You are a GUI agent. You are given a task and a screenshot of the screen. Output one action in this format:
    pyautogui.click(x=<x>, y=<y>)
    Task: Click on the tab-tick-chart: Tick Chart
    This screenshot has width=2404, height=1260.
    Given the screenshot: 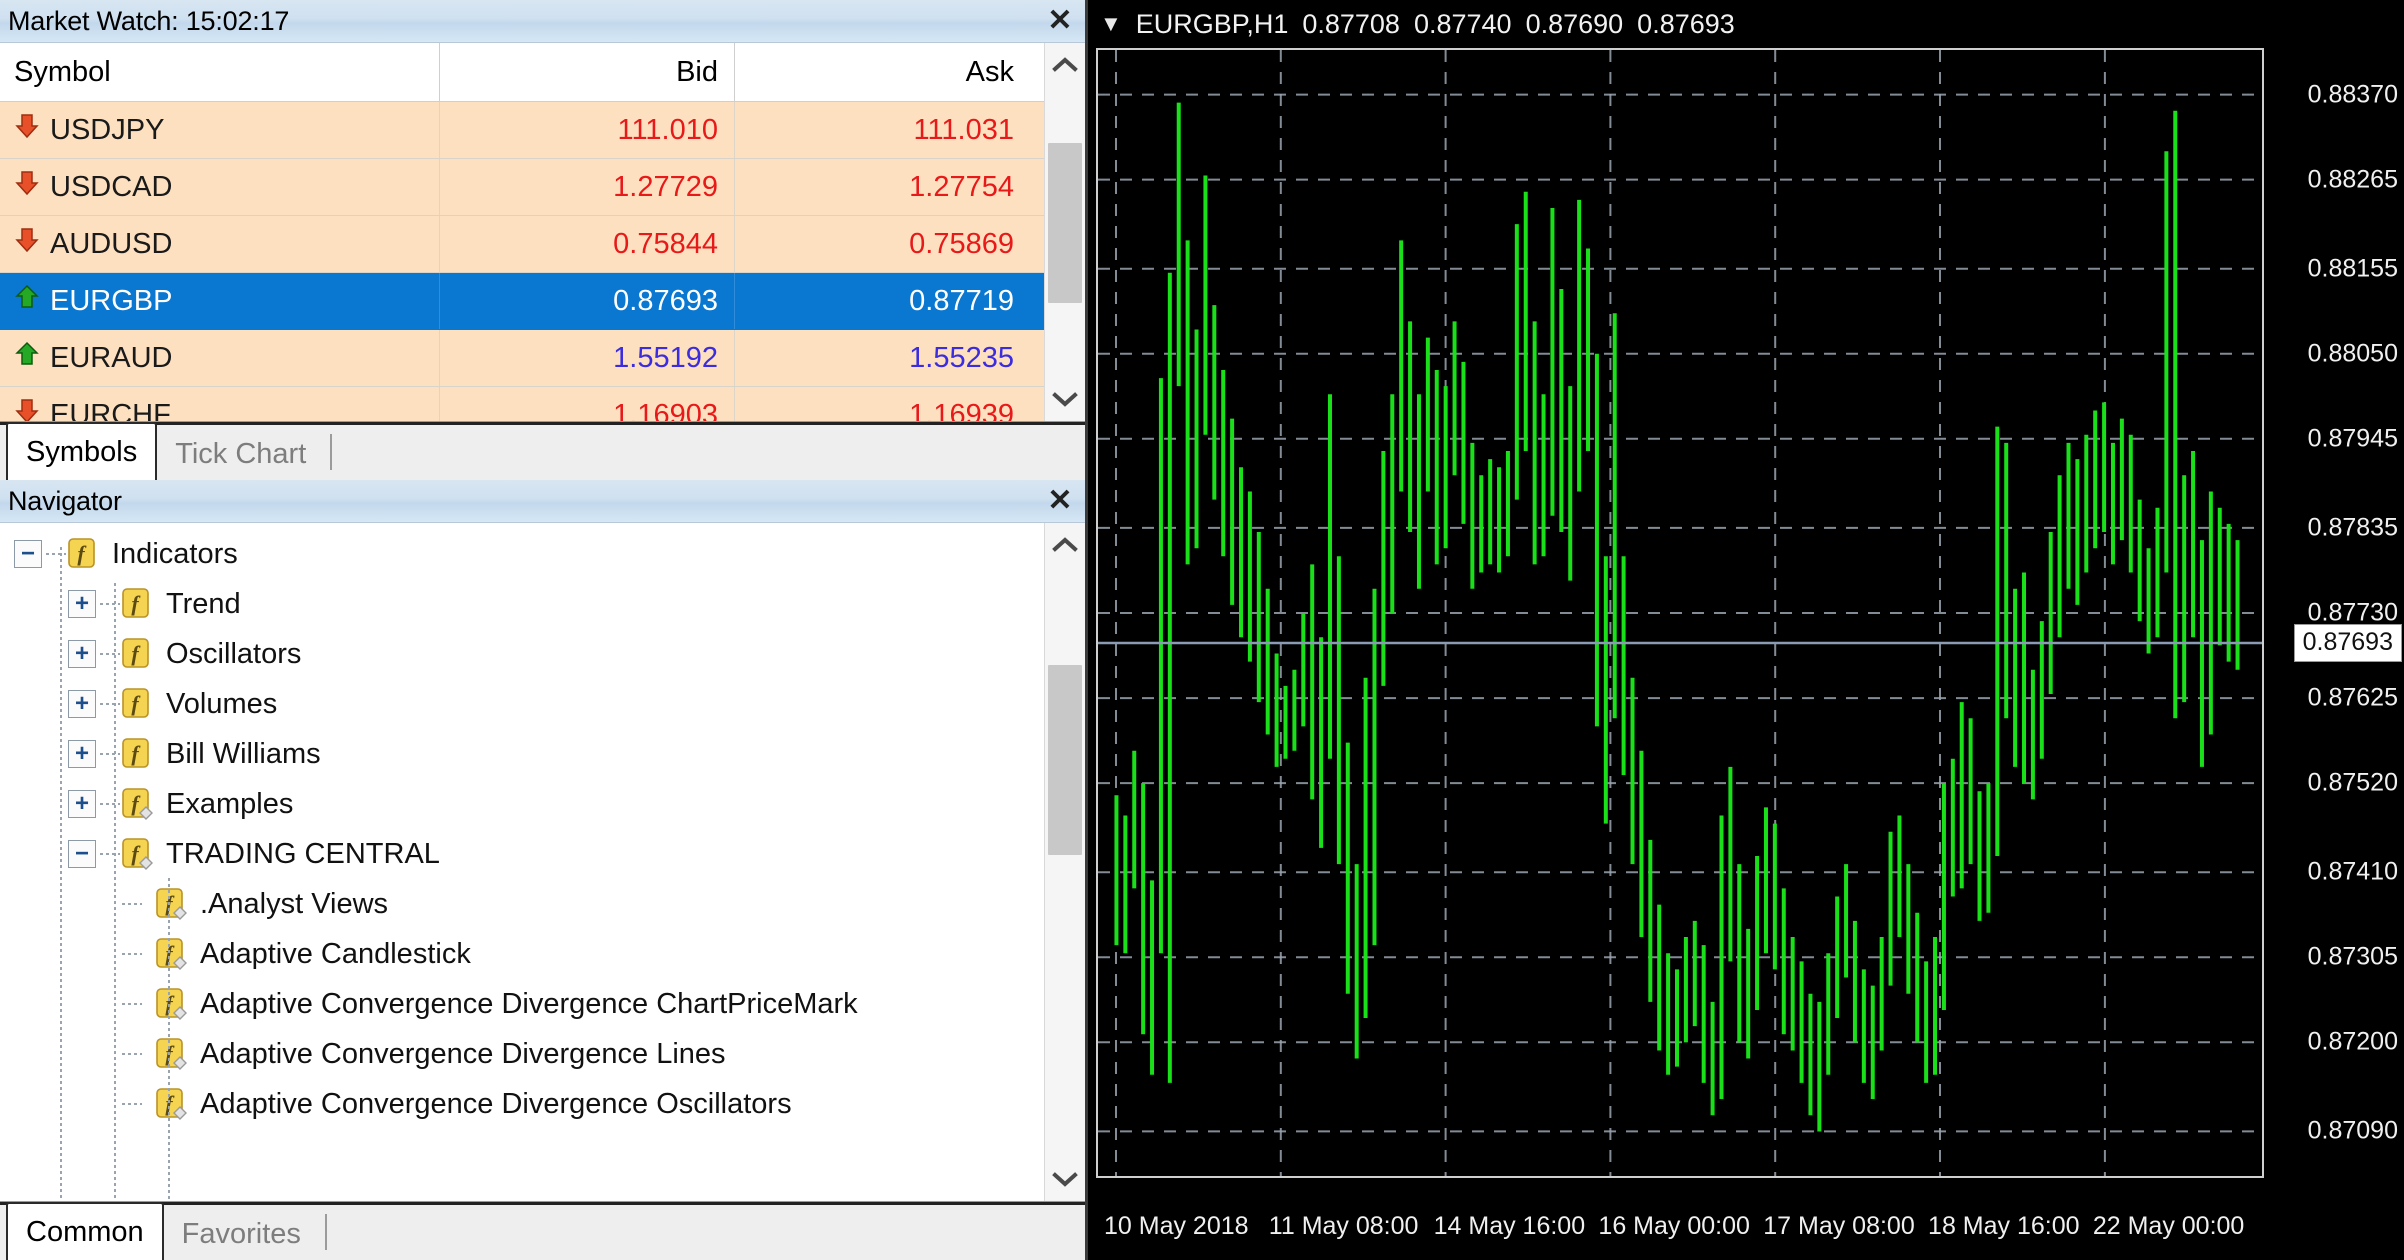 What is the action you would take?
    pyautogui.click(x=240, y=454)
    